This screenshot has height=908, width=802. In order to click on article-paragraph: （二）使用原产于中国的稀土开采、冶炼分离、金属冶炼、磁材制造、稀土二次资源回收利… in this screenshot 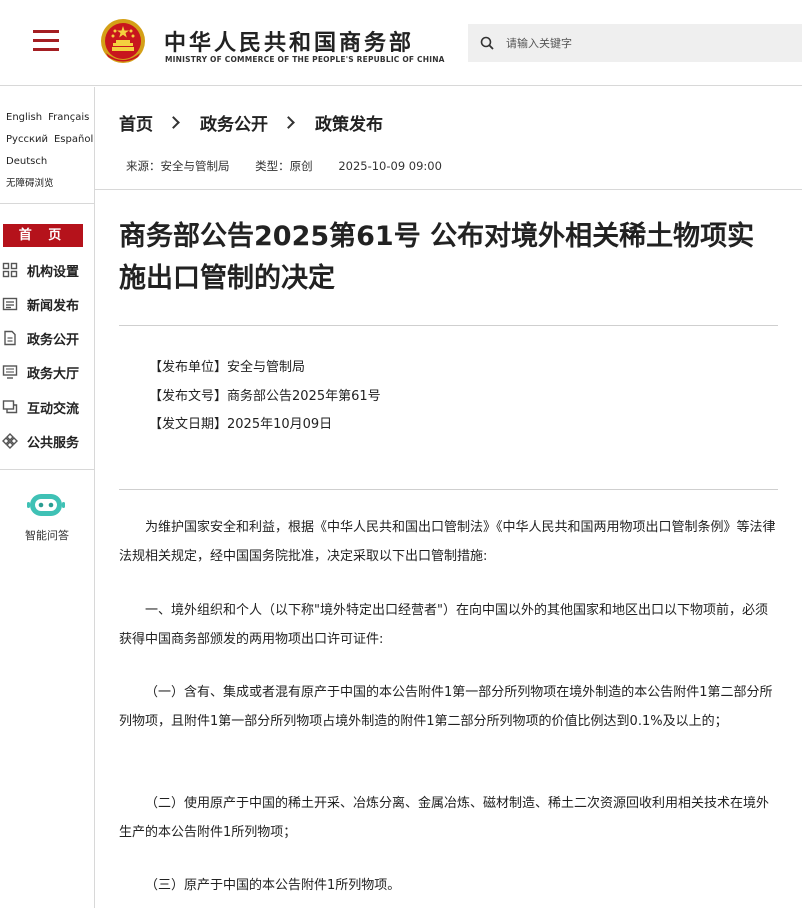, I will do `click(444, 818)`.